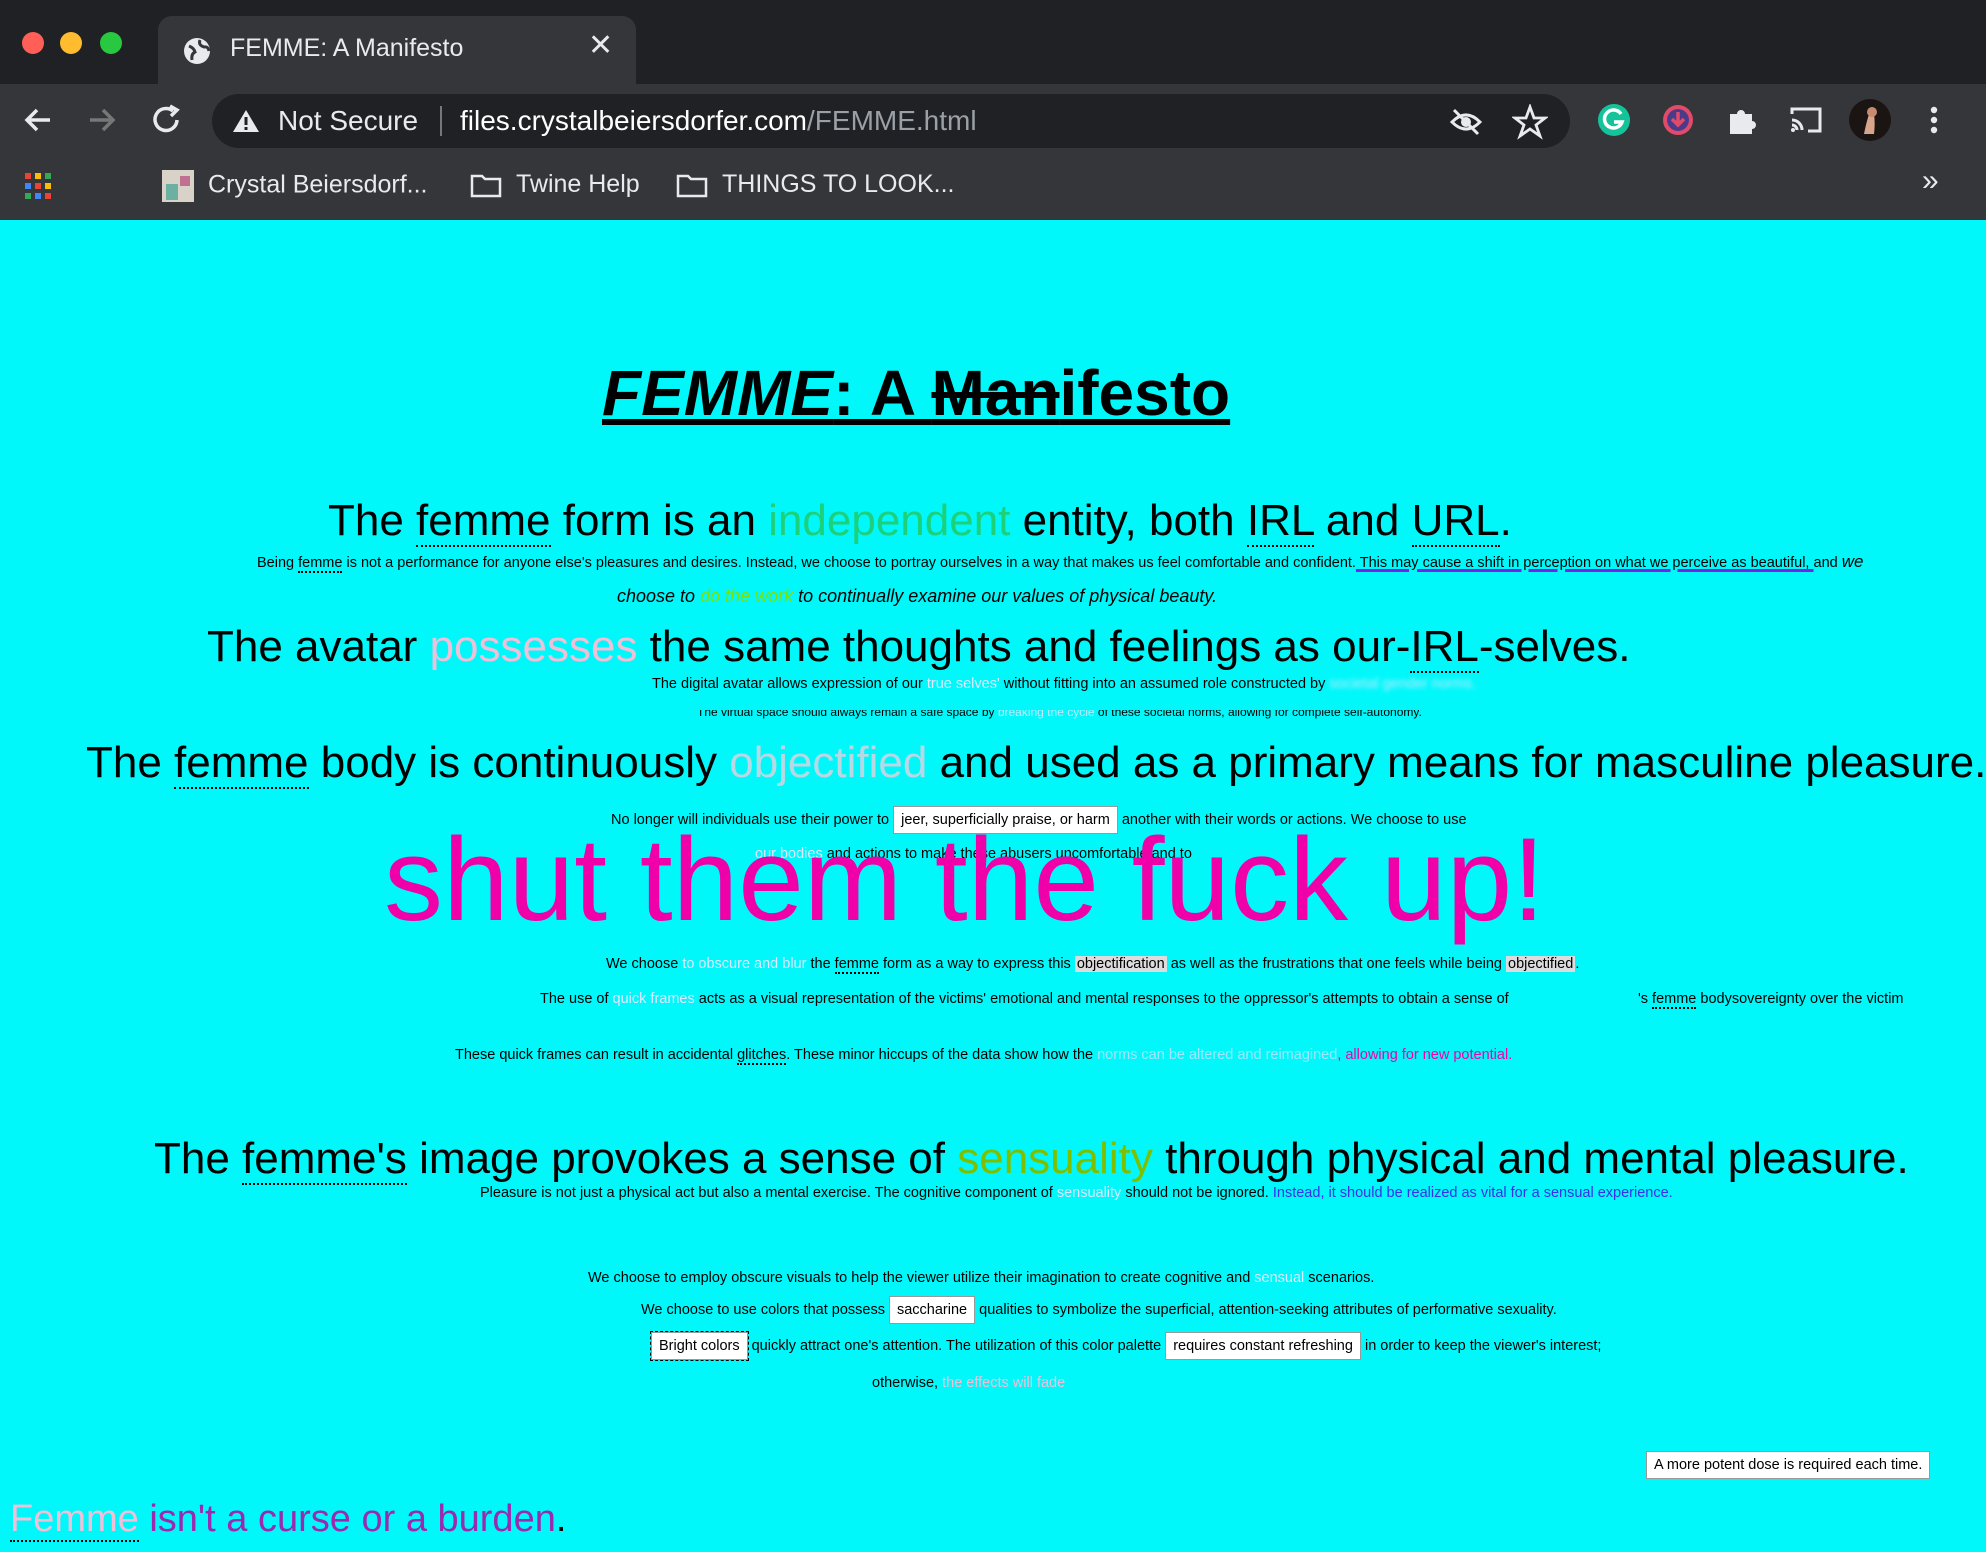 The height and width of the screenshot is (1552, 1986). What do you see at coordinates (534, 646) in the screenshot?
I see `possesses-link: possesses` at bounding box center [534, 646].